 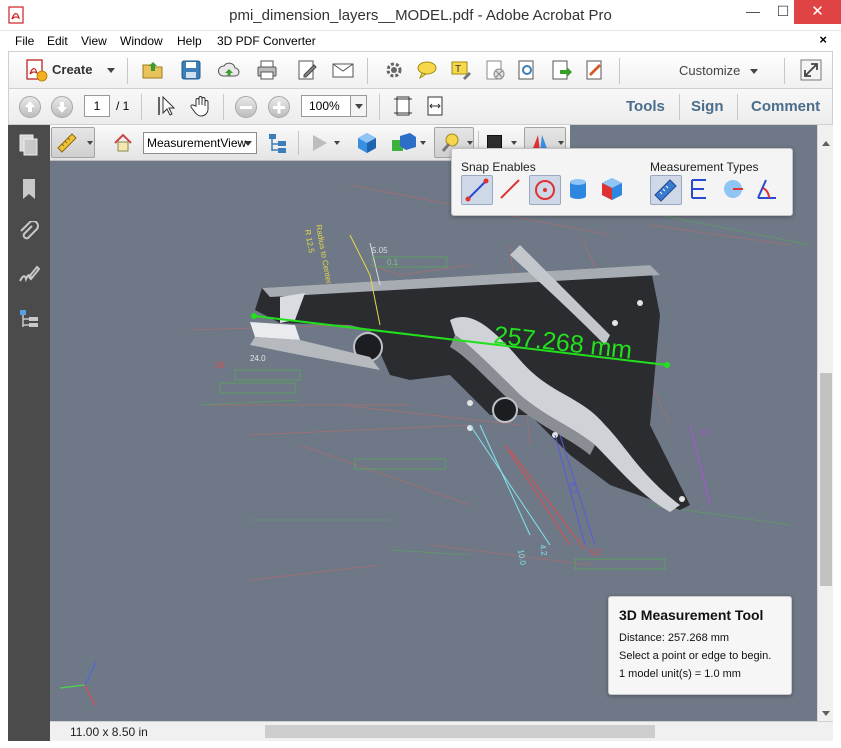 What do you see at coordinates (62, 107) in the screenshot?
I see `next-page-button` at bounding box center [62, 107].